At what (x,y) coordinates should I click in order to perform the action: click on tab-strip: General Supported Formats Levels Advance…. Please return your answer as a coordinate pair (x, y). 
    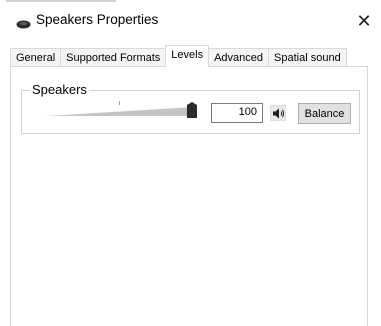
    Looking at the image, I should click on (178, 56).